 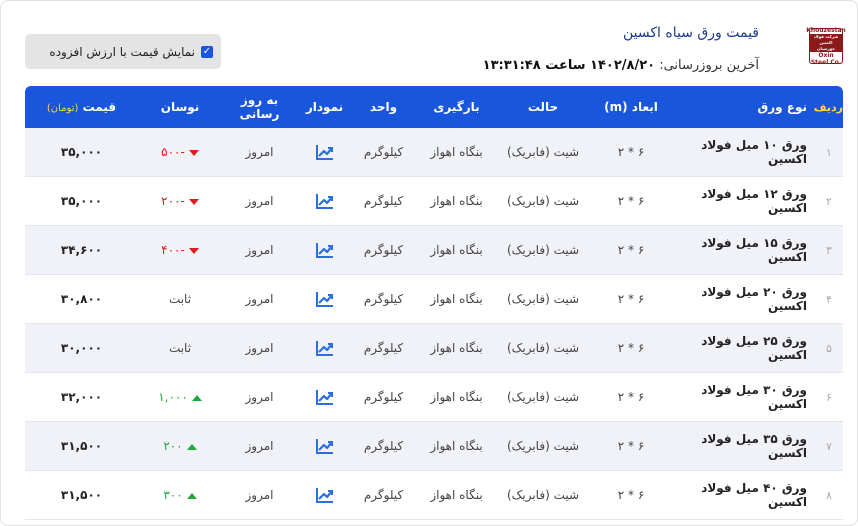 I want to click on header-unit: واحد, so click(x=383, y=107).